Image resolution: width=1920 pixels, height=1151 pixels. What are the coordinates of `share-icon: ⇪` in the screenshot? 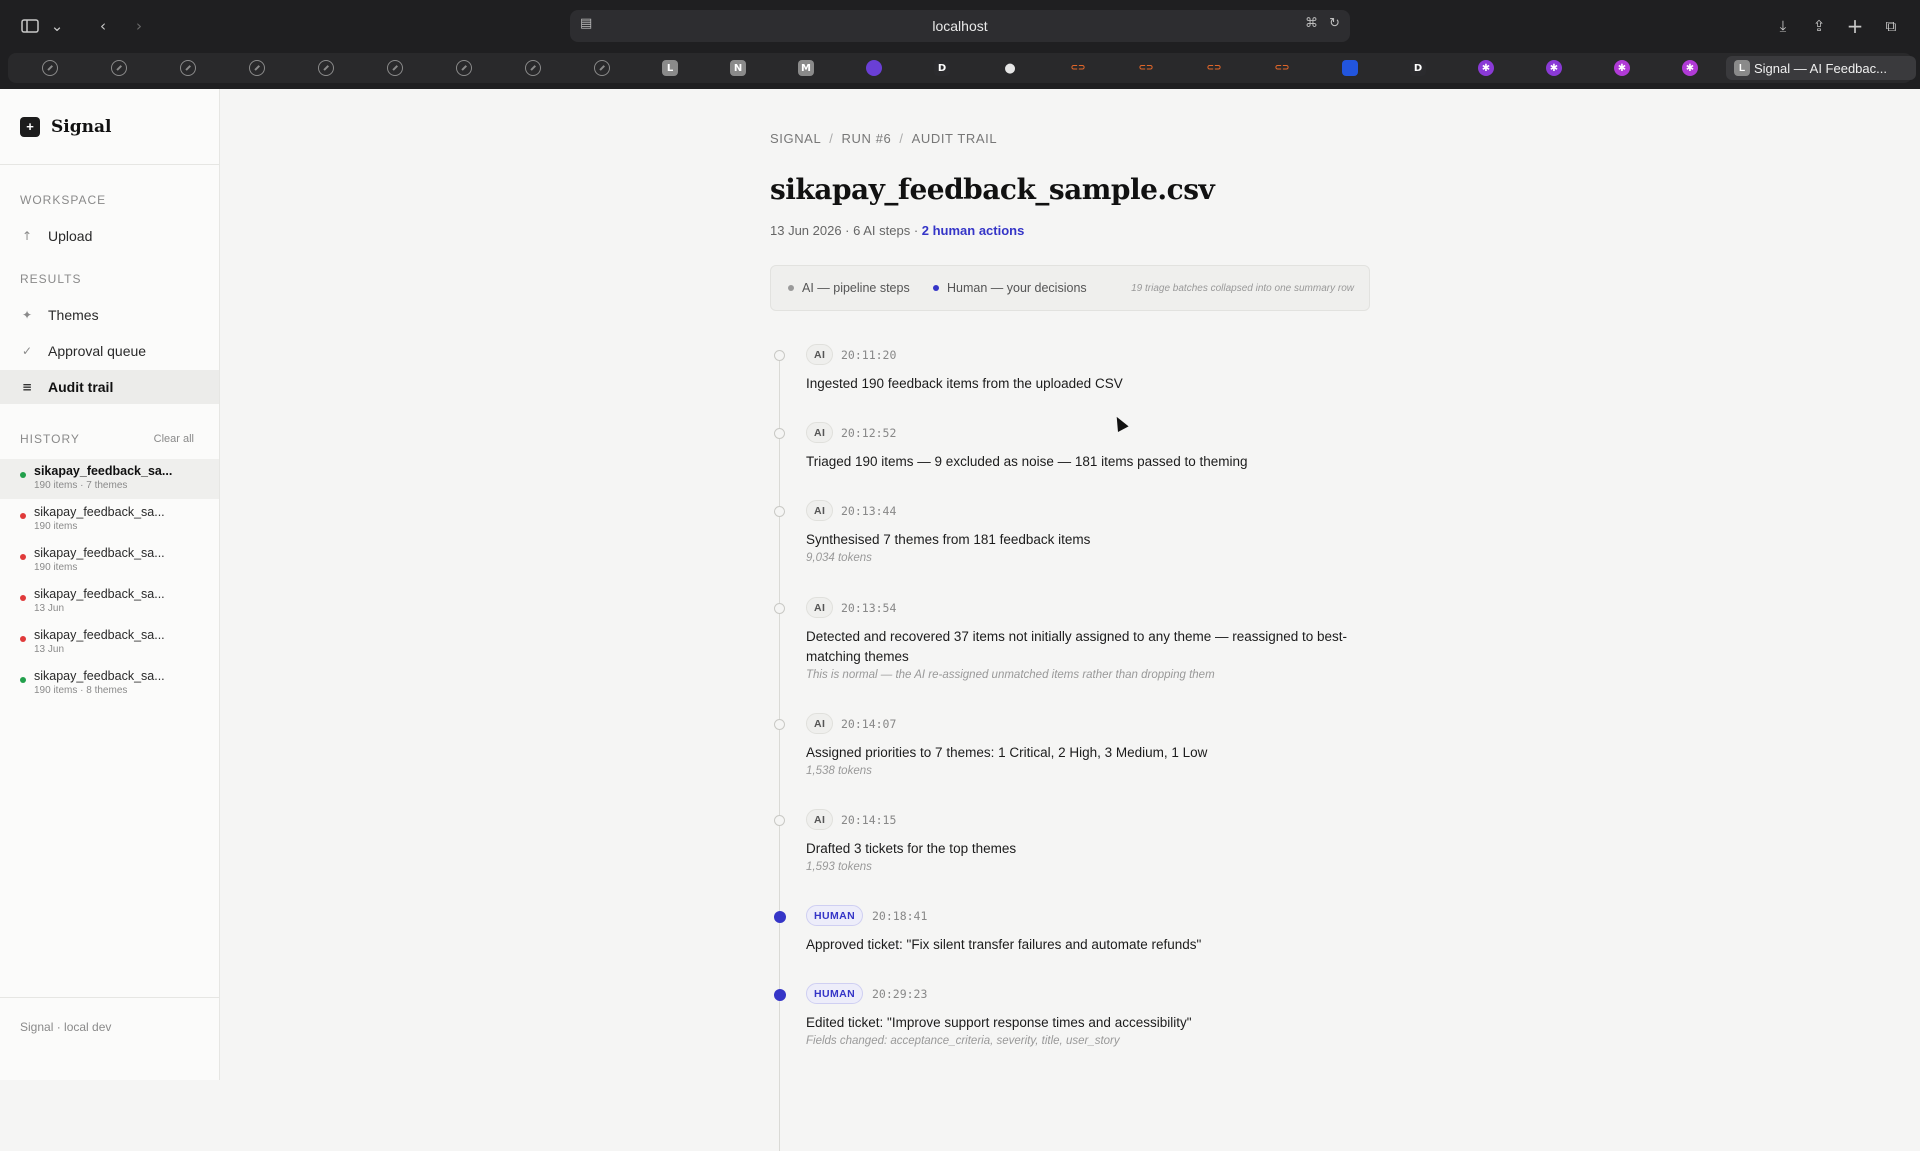 It's located at (1819, 26).